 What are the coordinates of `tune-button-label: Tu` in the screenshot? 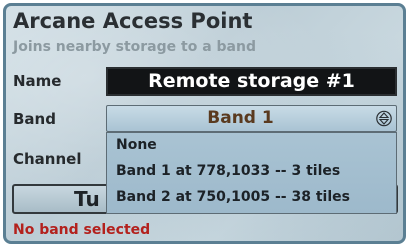 It's located at (87, 199).